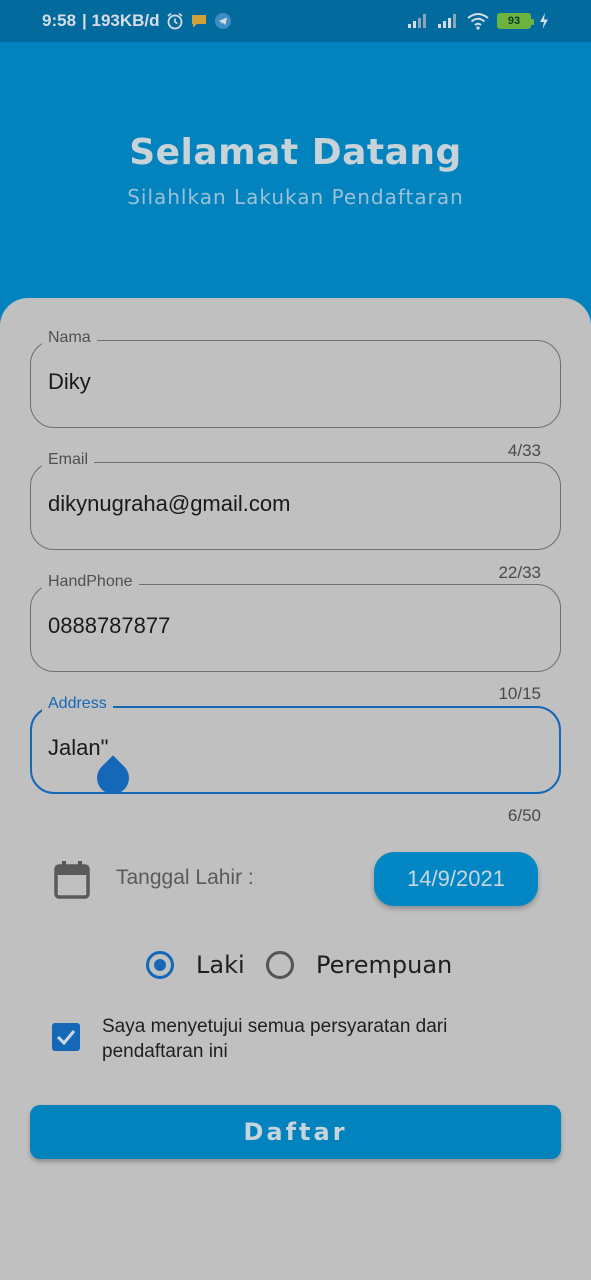 This screenshot has width=591, height=1280. I want to click on submit-button: Daftar, so click(295, 1132).